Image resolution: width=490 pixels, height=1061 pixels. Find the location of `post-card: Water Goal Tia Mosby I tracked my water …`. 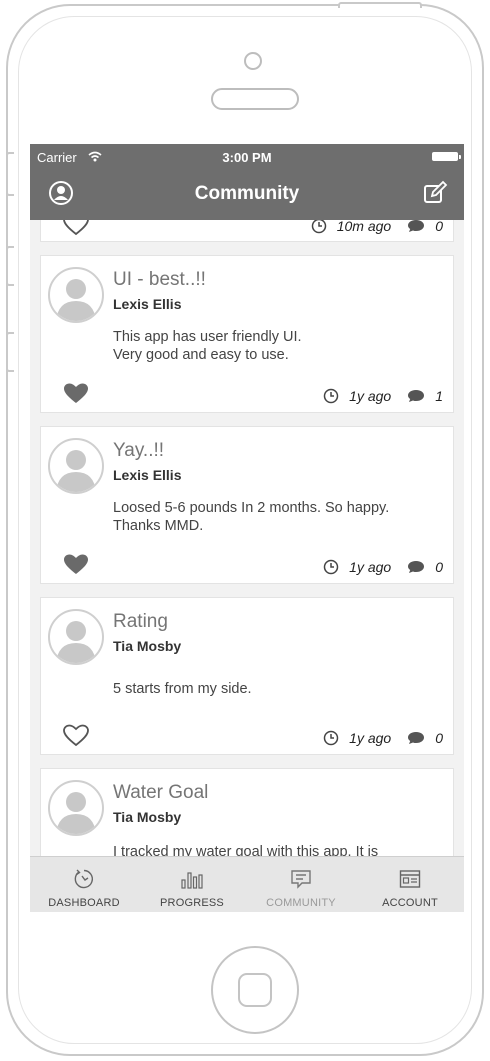

post-card: Water Goal Tia Mosby I tracked my water … is located at coordinates (247, 812).